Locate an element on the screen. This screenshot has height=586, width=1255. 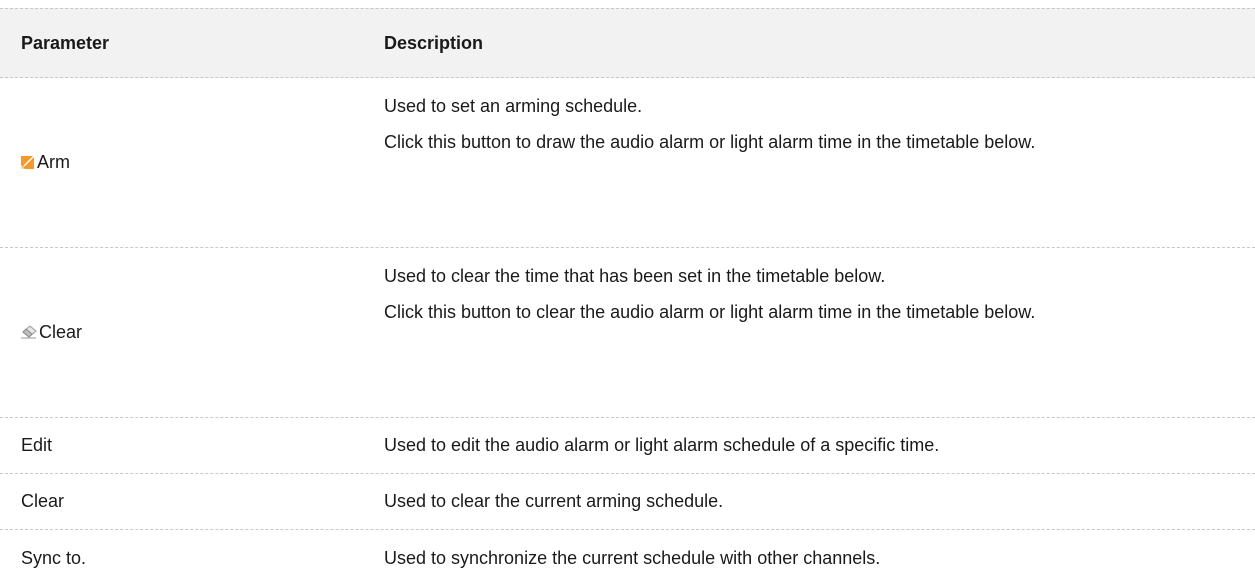
column-header-description: Description is located at coordinates (434, 42).